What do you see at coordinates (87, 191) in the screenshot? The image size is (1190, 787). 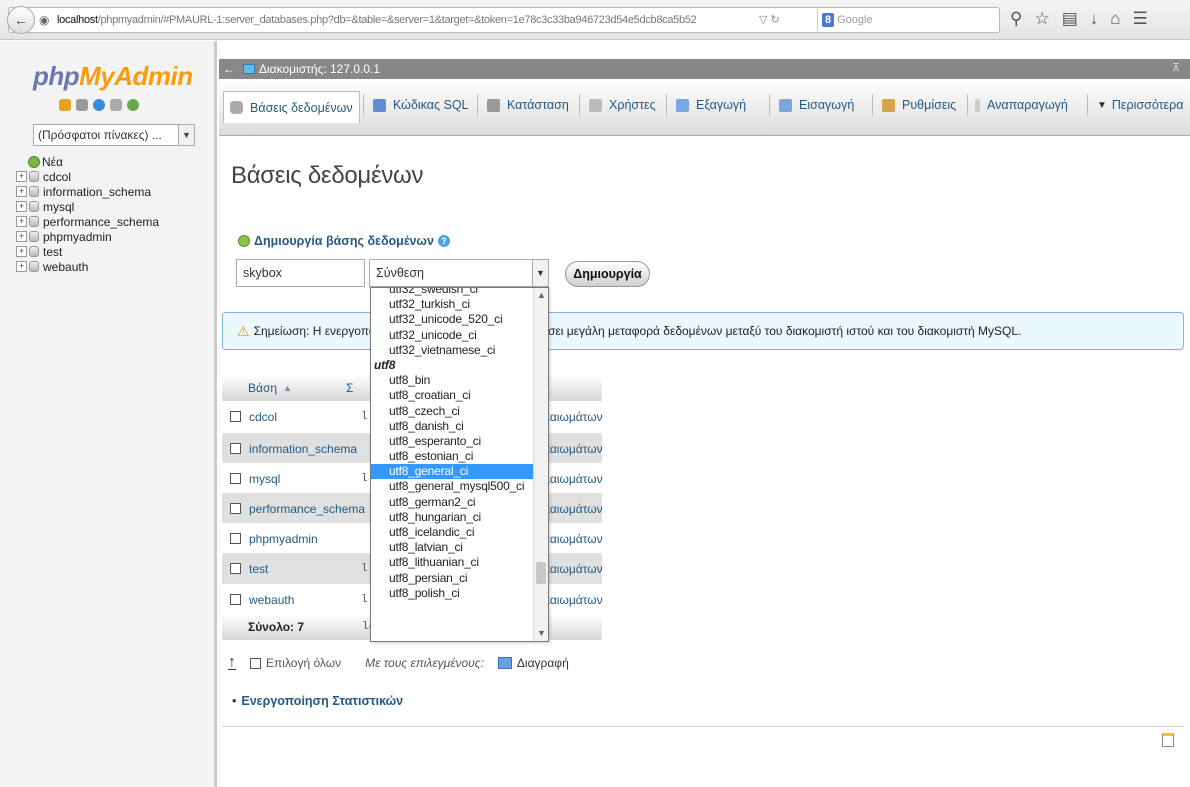 I see `tree-item-database: + information_schema` at bounding box center [87, 191].